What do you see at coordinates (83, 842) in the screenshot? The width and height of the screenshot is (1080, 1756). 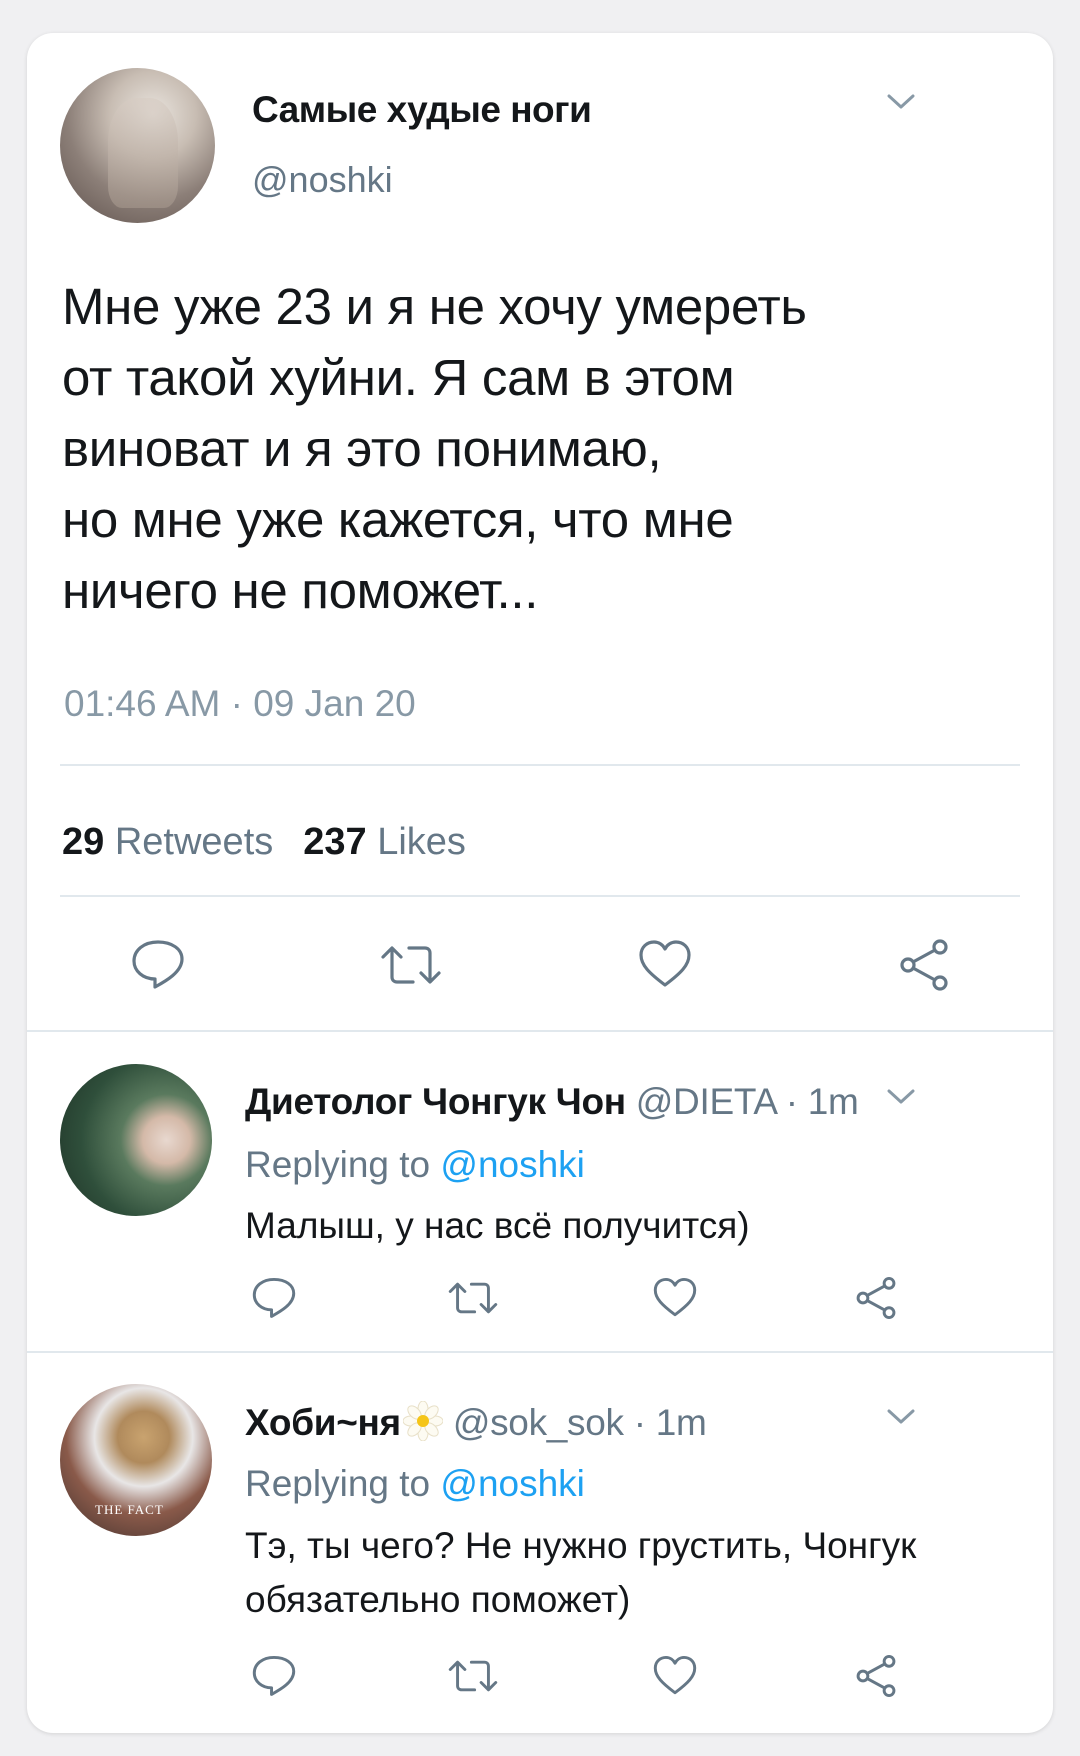 I see `retweets-count: 29` at bounding box center [83, 842].